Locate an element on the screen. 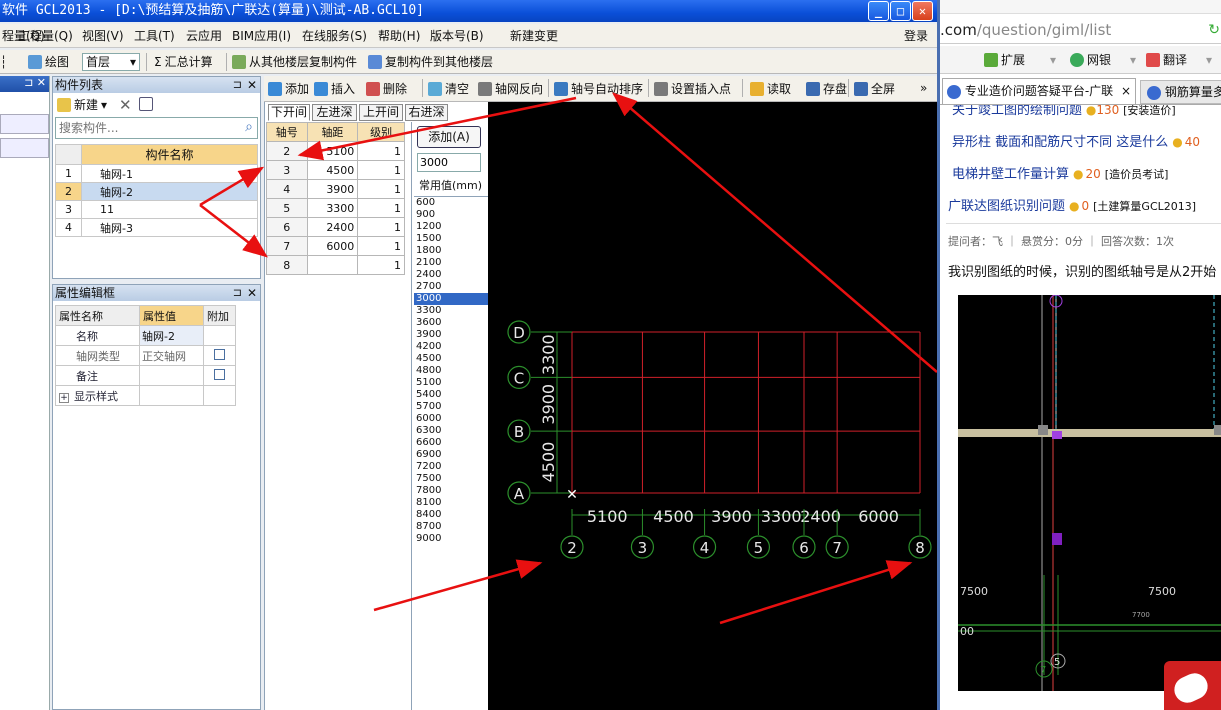 The image size is (1221, 710). dimension-label: 7700 is located at coordinates (1141, 615).